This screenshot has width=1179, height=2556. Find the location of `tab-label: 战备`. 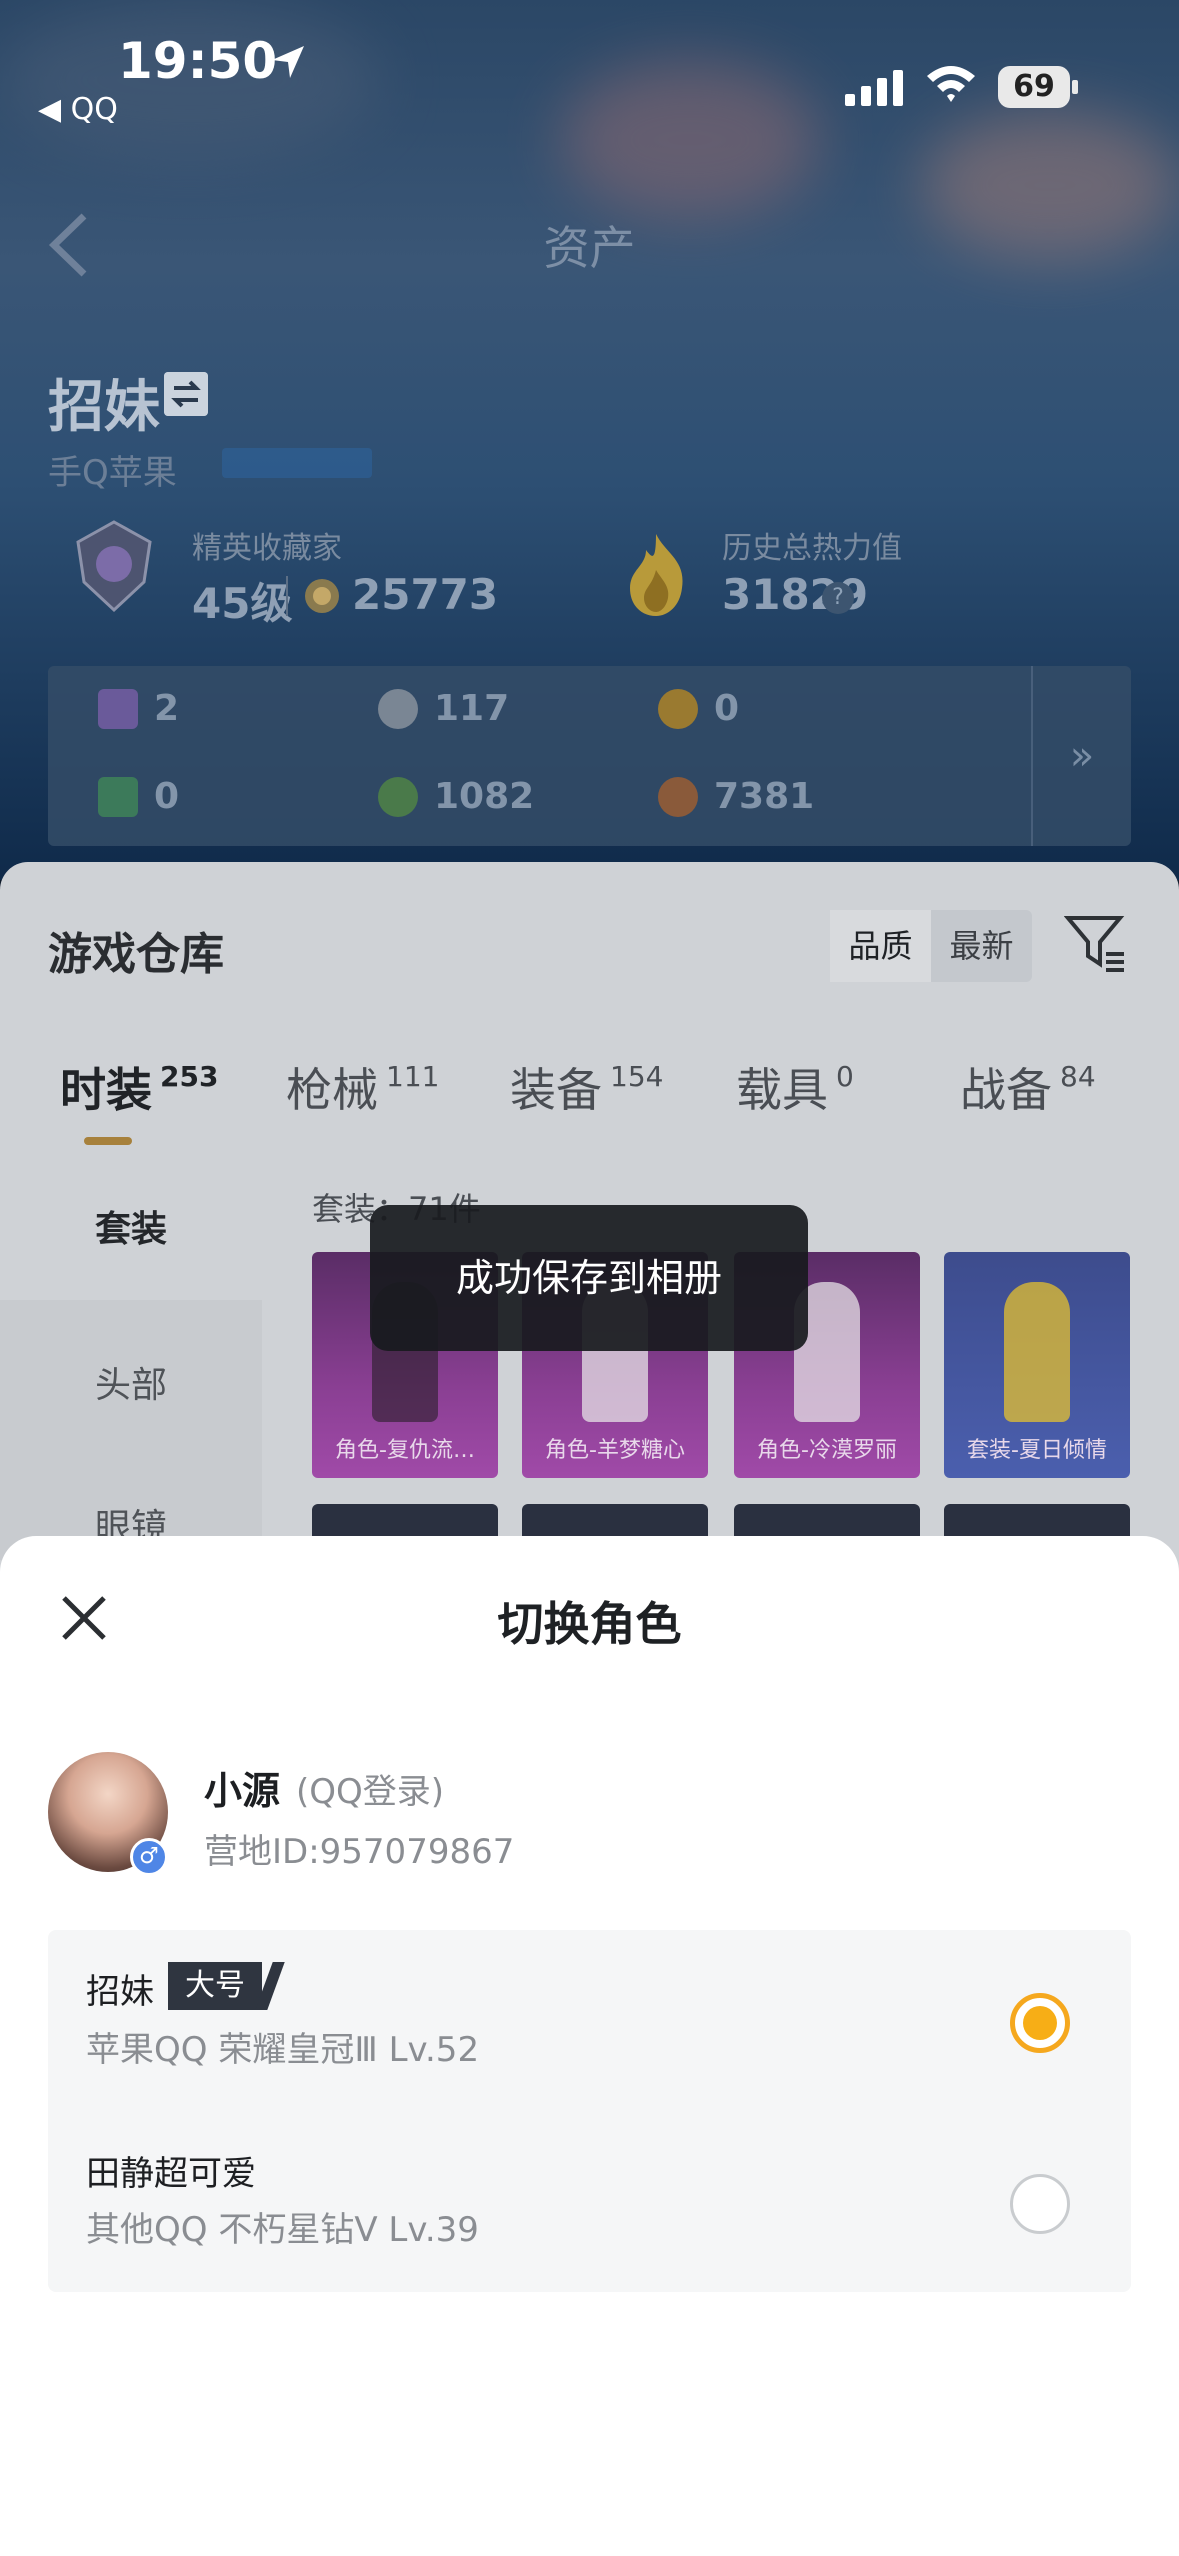

tab-label: 战备 is located at coordinates (1006, 1090).